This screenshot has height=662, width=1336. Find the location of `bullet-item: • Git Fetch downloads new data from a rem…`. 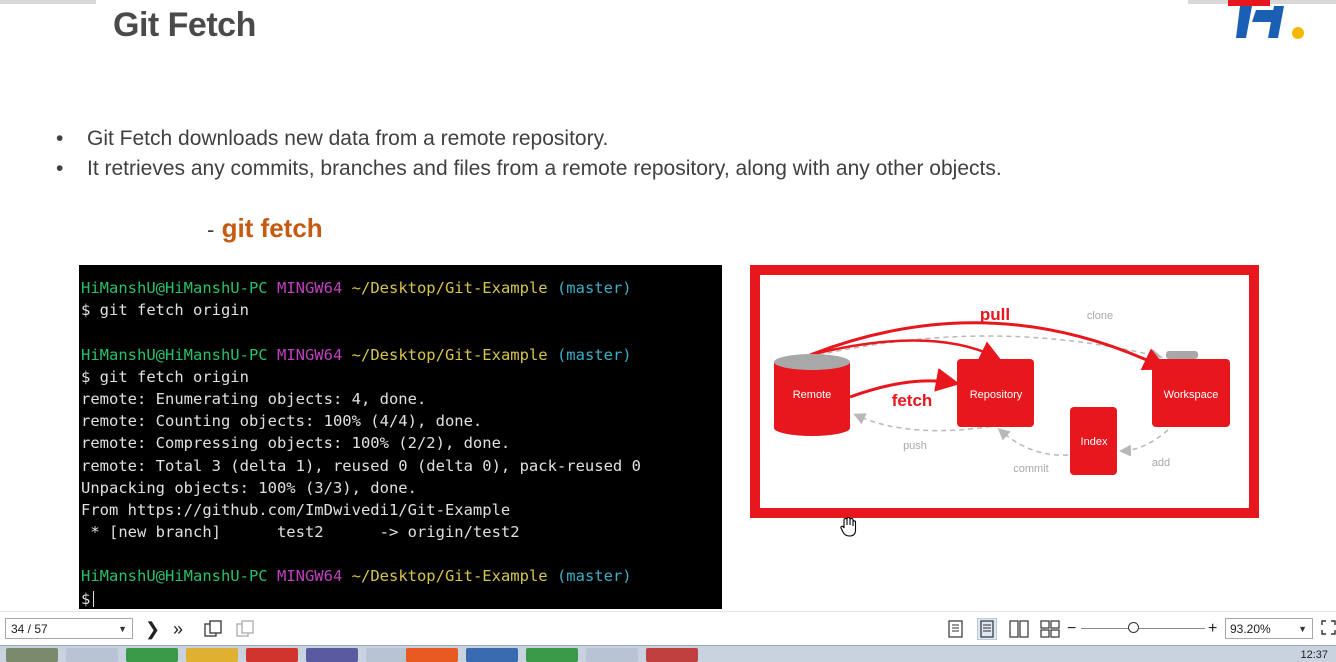

bullet-item: • Git Fetch downloads new data from a rem… is located at coordinates (332, 138).